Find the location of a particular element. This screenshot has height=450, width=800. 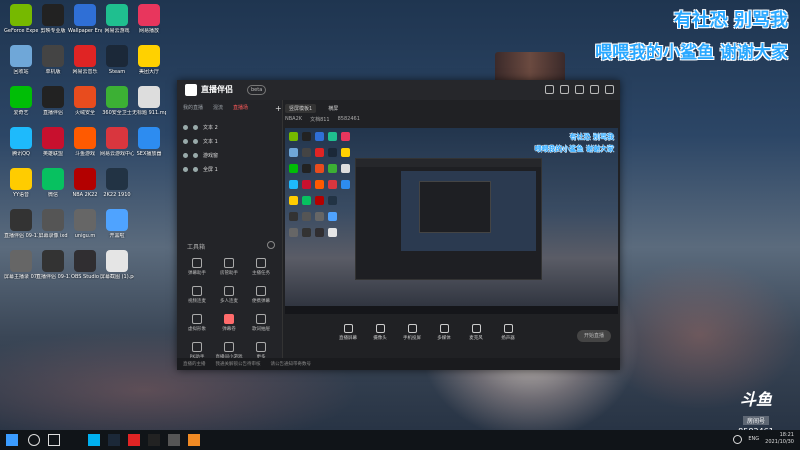

desktop-icon: 斗鱼游戏 is located at coordinates (85, 142).